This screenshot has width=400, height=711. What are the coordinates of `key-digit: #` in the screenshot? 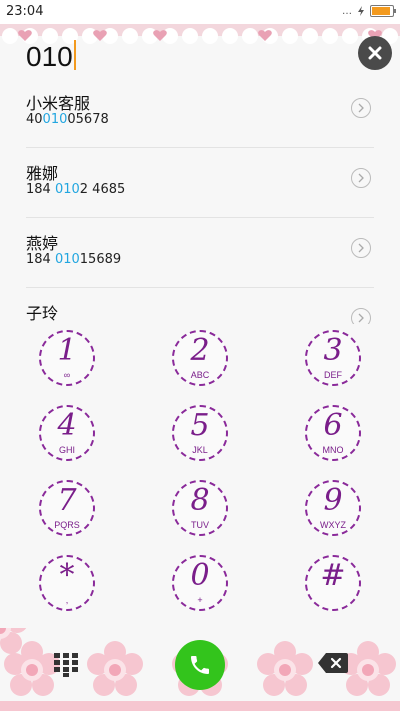 It's located at (333, 575).